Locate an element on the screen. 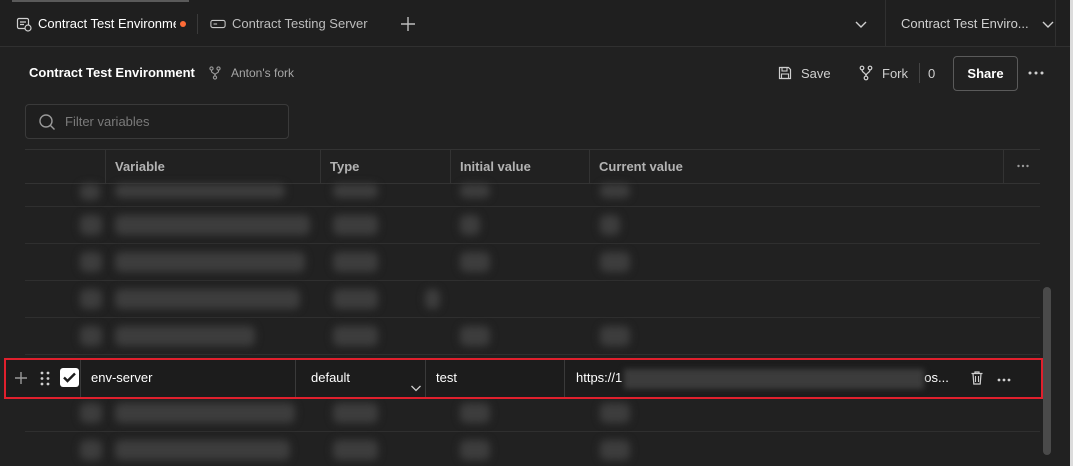 The image size is (1073, 466). save-button-label: Save is located at coordinates (816, 73).